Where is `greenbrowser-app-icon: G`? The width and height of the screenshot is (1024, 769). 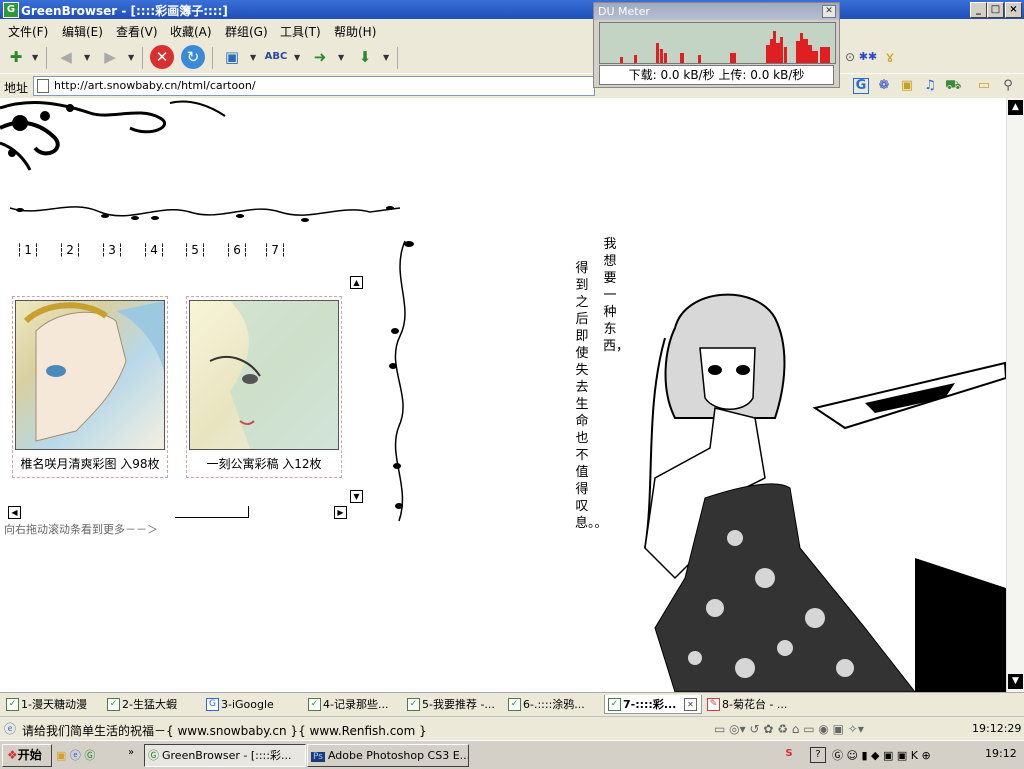
greenbrowser-app-icon: G is located at coordinates (11, 10).